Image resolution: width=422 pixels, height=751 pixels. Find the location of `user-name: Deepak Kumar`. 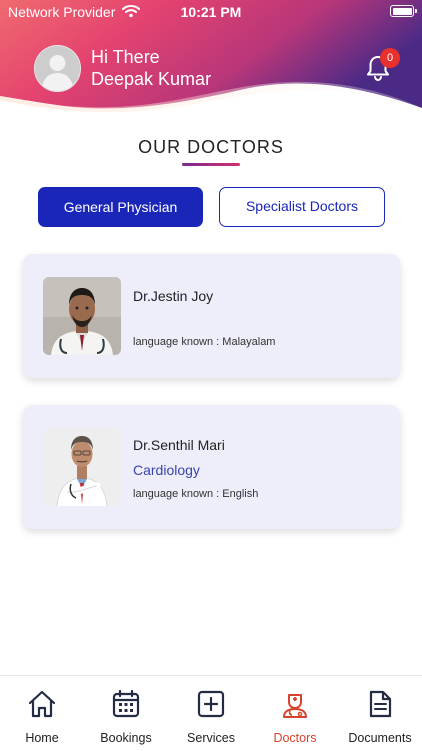

user-name: Deepak Kumar is located at coordinates (151, 79).